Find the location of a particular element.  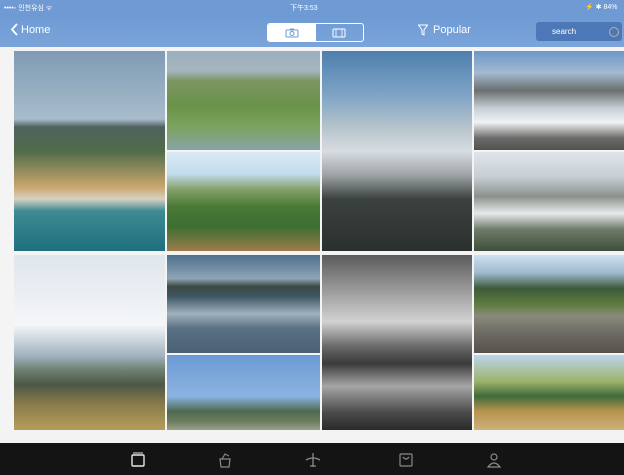

video-icon is located at coordinates (339, 32).